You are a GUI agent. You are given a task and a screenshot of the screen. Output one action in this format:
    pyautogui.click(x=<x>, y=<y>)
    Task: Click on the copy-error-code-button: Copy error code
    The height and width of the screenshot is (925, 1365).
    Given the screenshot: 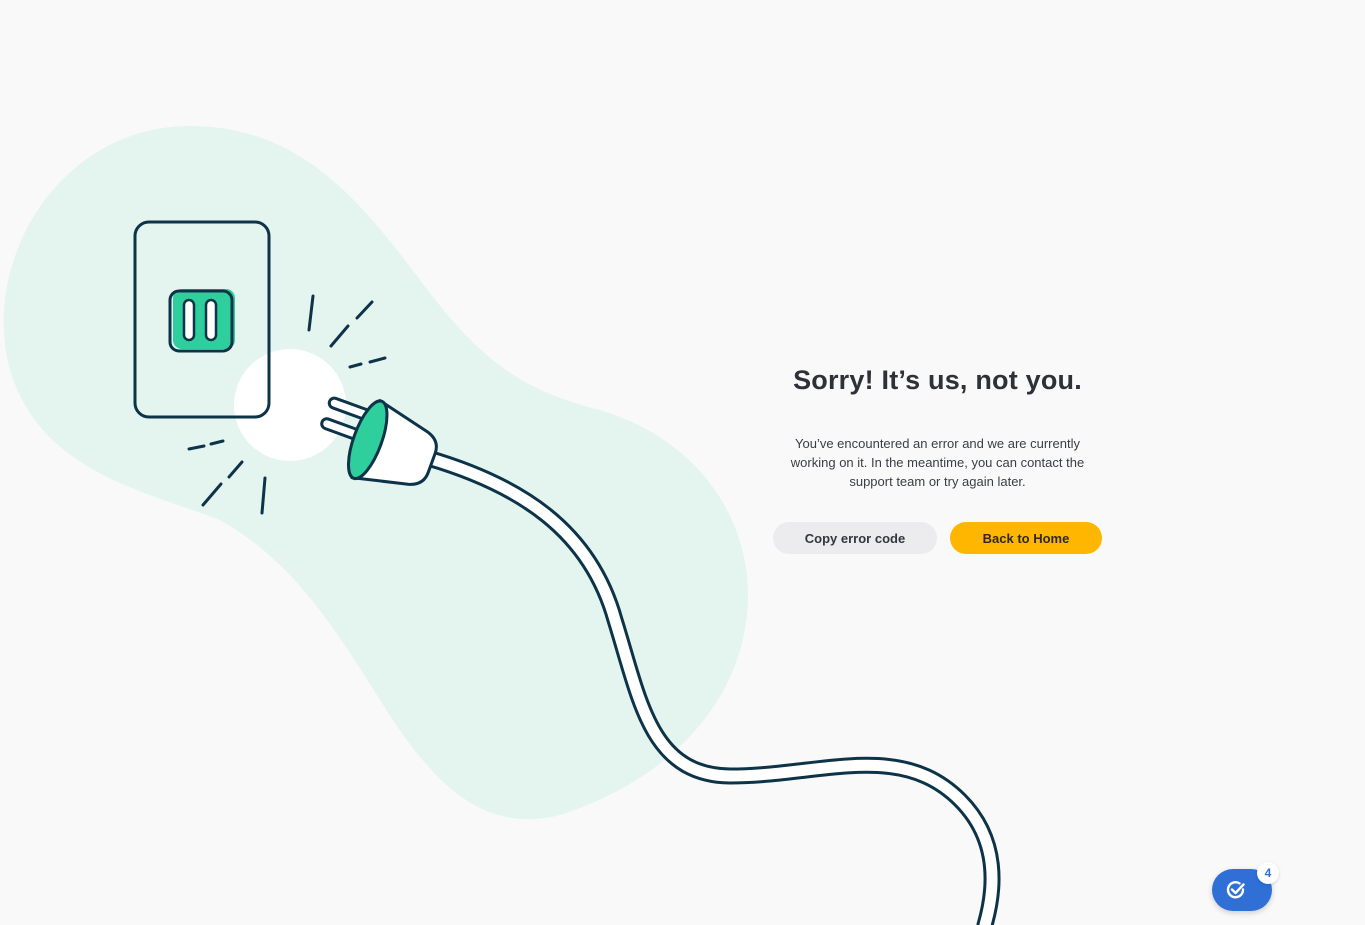 What is the action you would take?
    pyautogui.click(x=855, y=538)
    